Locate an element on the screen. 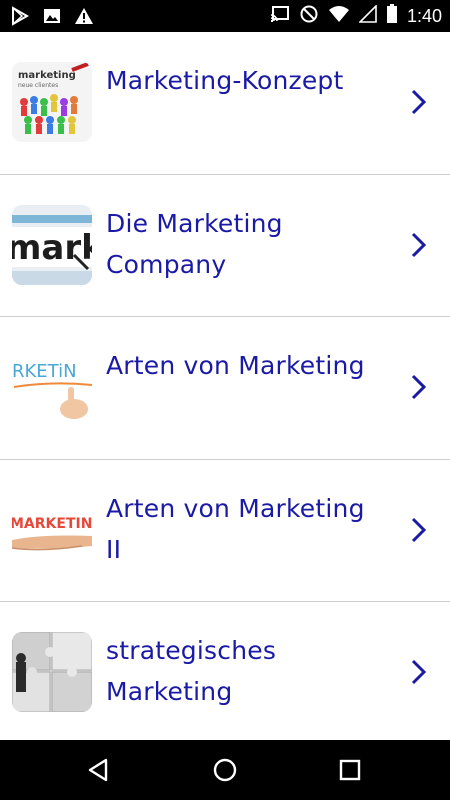 This screenshot has height=800, width=450. list-item-title: strategisches Marketing is located at coordinates (191, 671).